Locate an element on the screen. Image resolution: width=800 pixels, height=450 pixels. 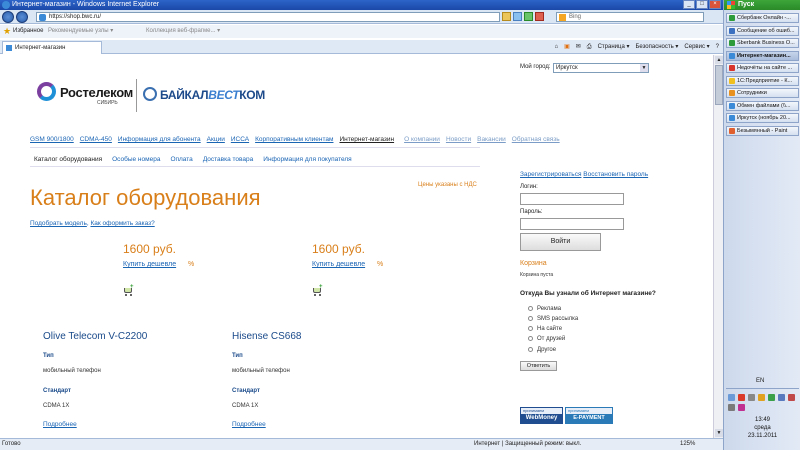
forward-button is located at coordinates (22, 17).